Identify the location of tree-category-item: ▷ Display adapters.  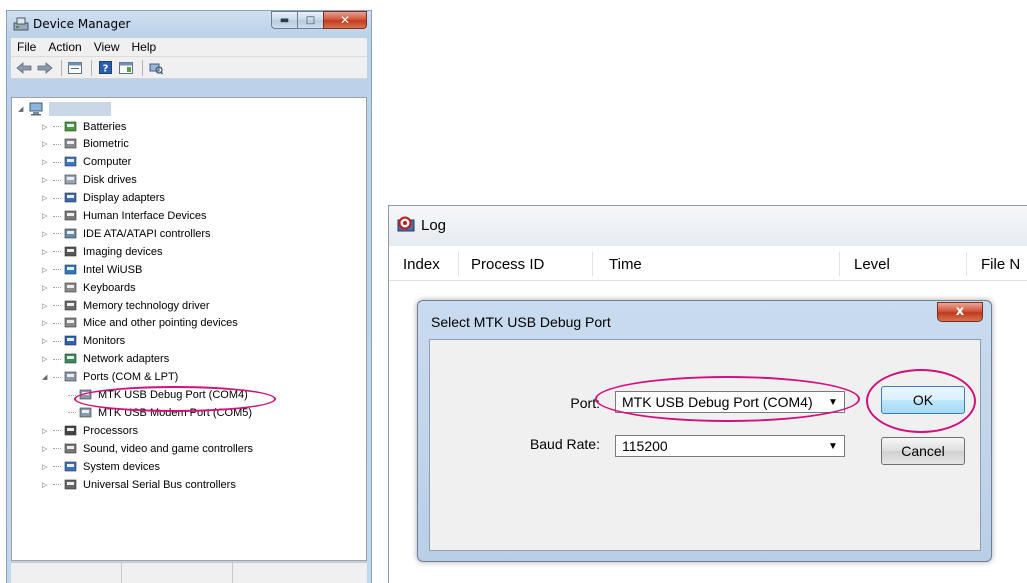
(103, 198).